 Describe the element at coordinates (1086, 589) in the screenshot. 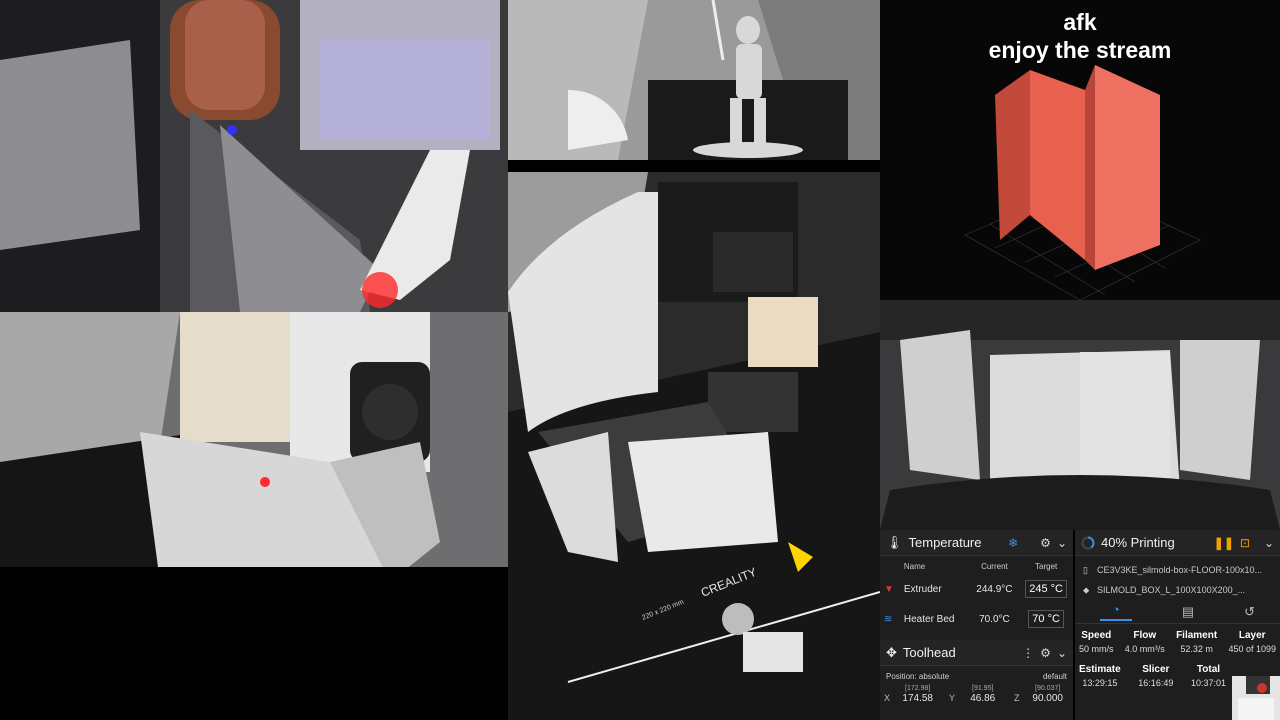

I see `object-icon: ⬥` at that location.